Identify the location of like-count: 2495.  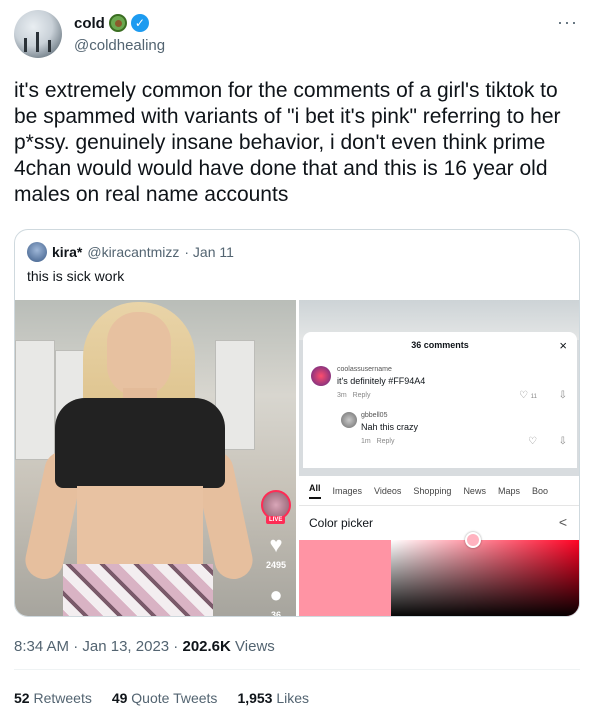
(276, 565).